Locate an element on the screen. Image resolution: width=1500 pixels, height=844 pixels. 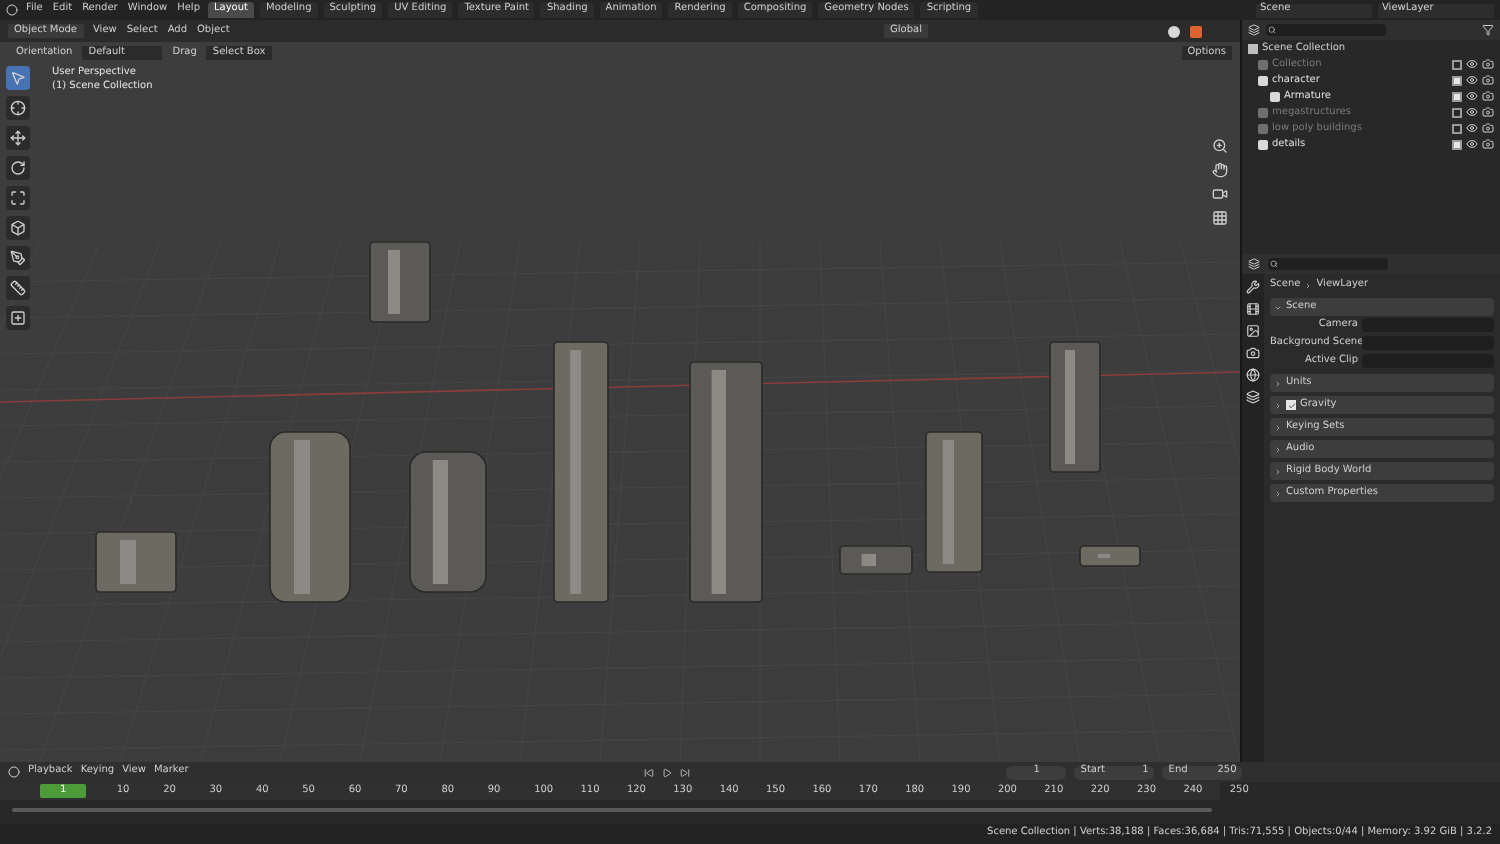
move-icon is located at coordinates (18, 138).